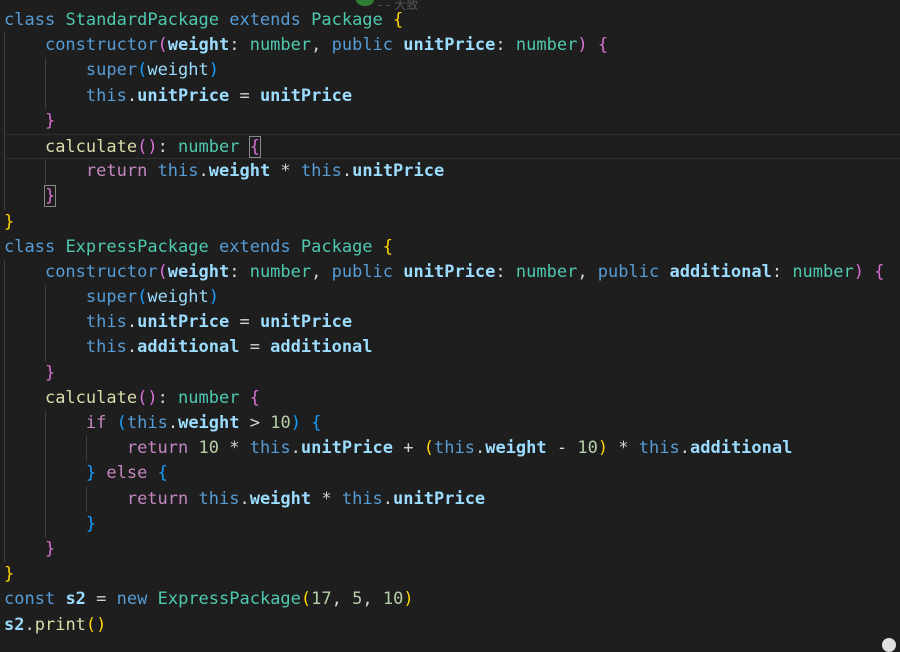 The image size is (900, 652). What do you see at coordinates (101, 45) in the screenshot?
I see `code-token: constructor` at bounding box center [101, 45].